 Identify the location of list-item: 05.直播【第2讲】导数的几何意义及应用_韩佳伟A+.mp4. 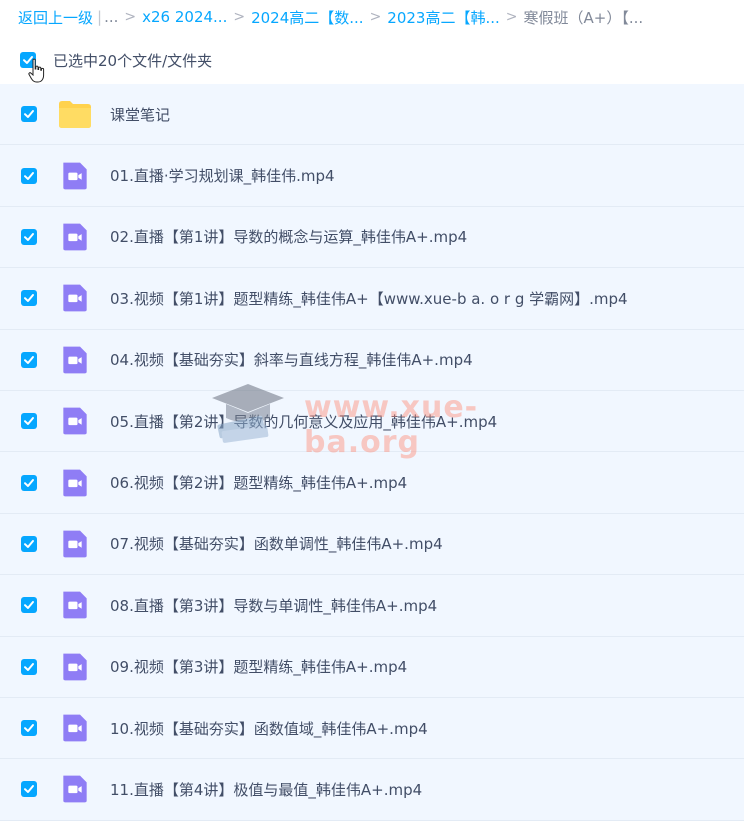
(372, 421).